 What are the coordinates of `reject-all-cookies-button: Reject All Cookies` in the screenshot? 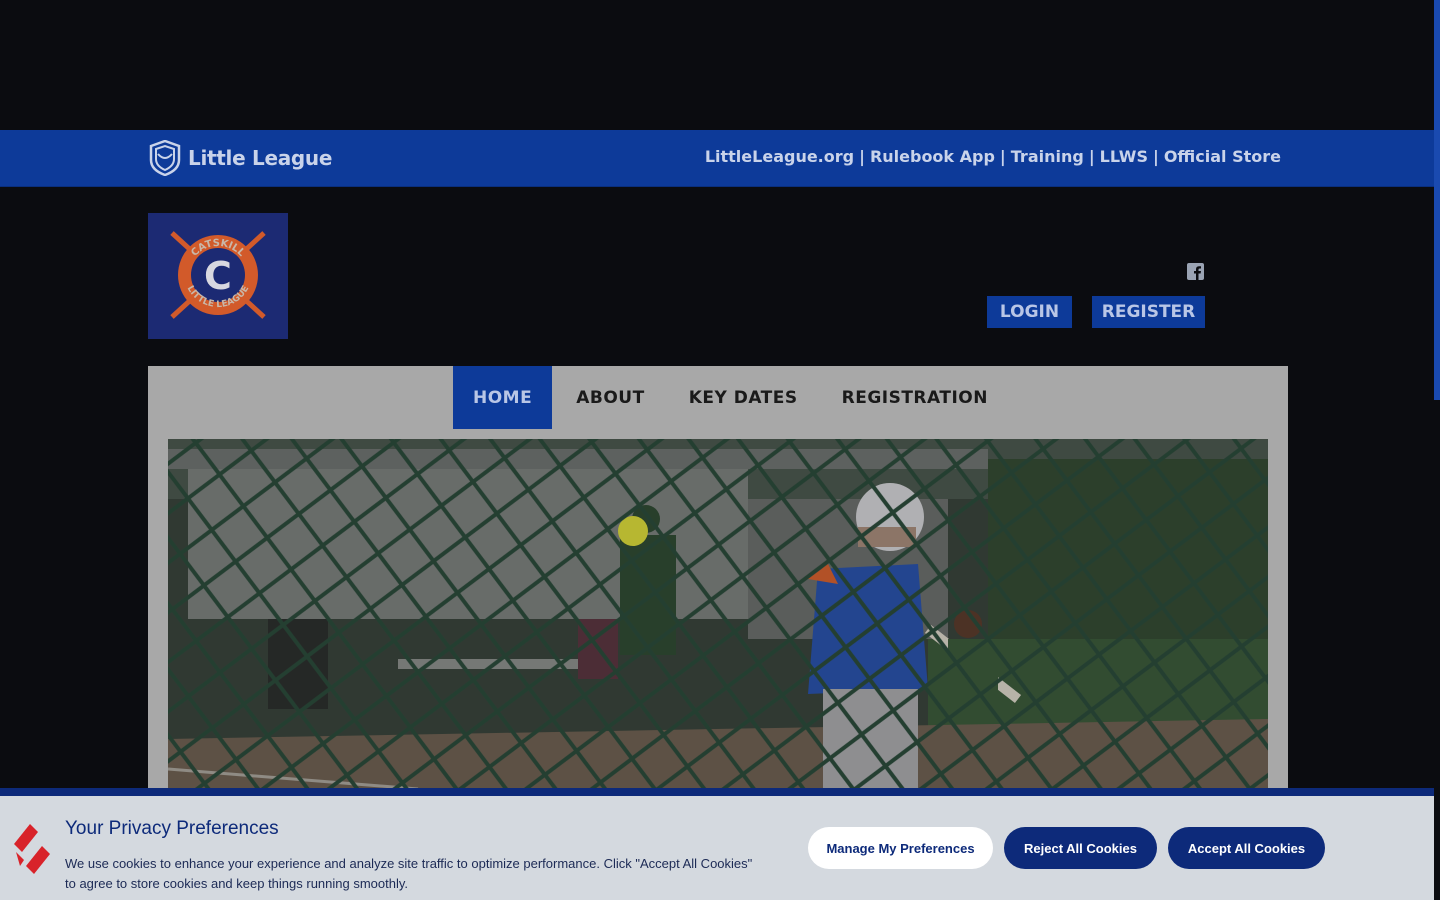 It's located at (1080, 848).